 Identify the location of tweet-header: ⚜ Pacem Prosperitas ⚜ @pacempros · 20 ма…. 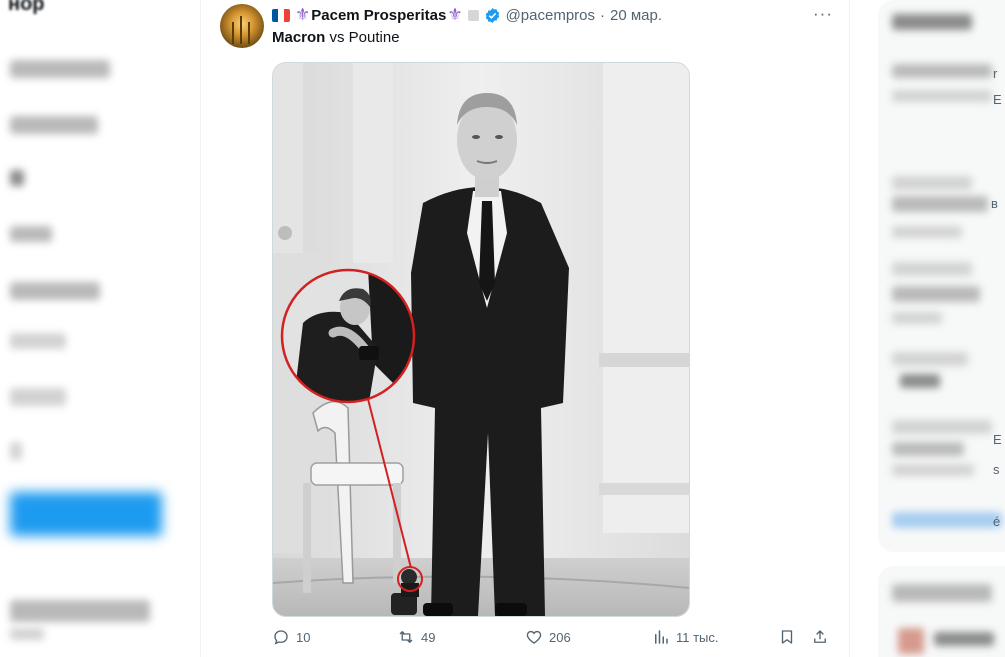
(467, 15).